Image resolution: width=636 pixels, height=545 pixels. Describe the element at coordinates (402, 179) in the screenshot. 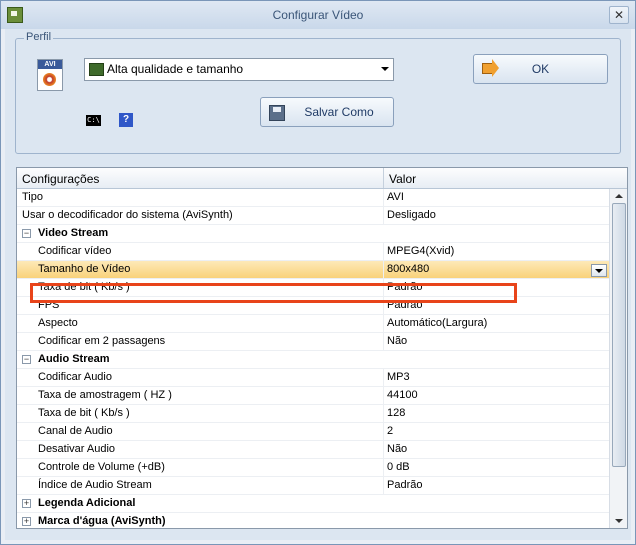

I see `column-header-value: Valor` at that location.